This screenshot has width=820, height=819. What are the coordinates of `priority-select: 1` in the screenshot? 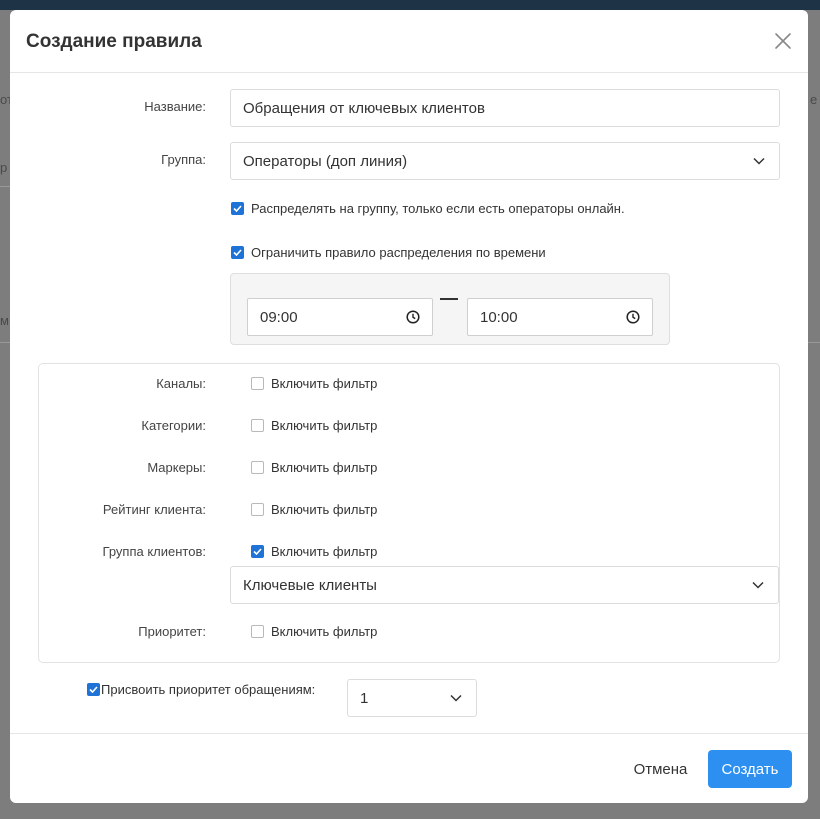 It's located at (412, 698).